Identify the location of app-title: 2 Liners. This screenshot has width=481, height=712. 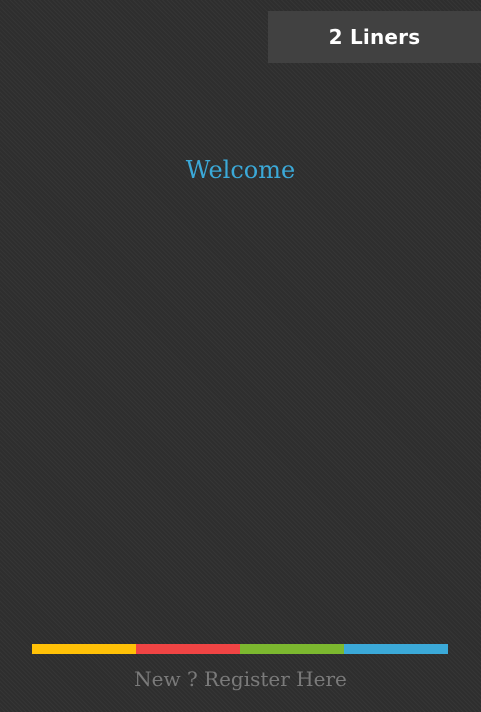
(374, 37).